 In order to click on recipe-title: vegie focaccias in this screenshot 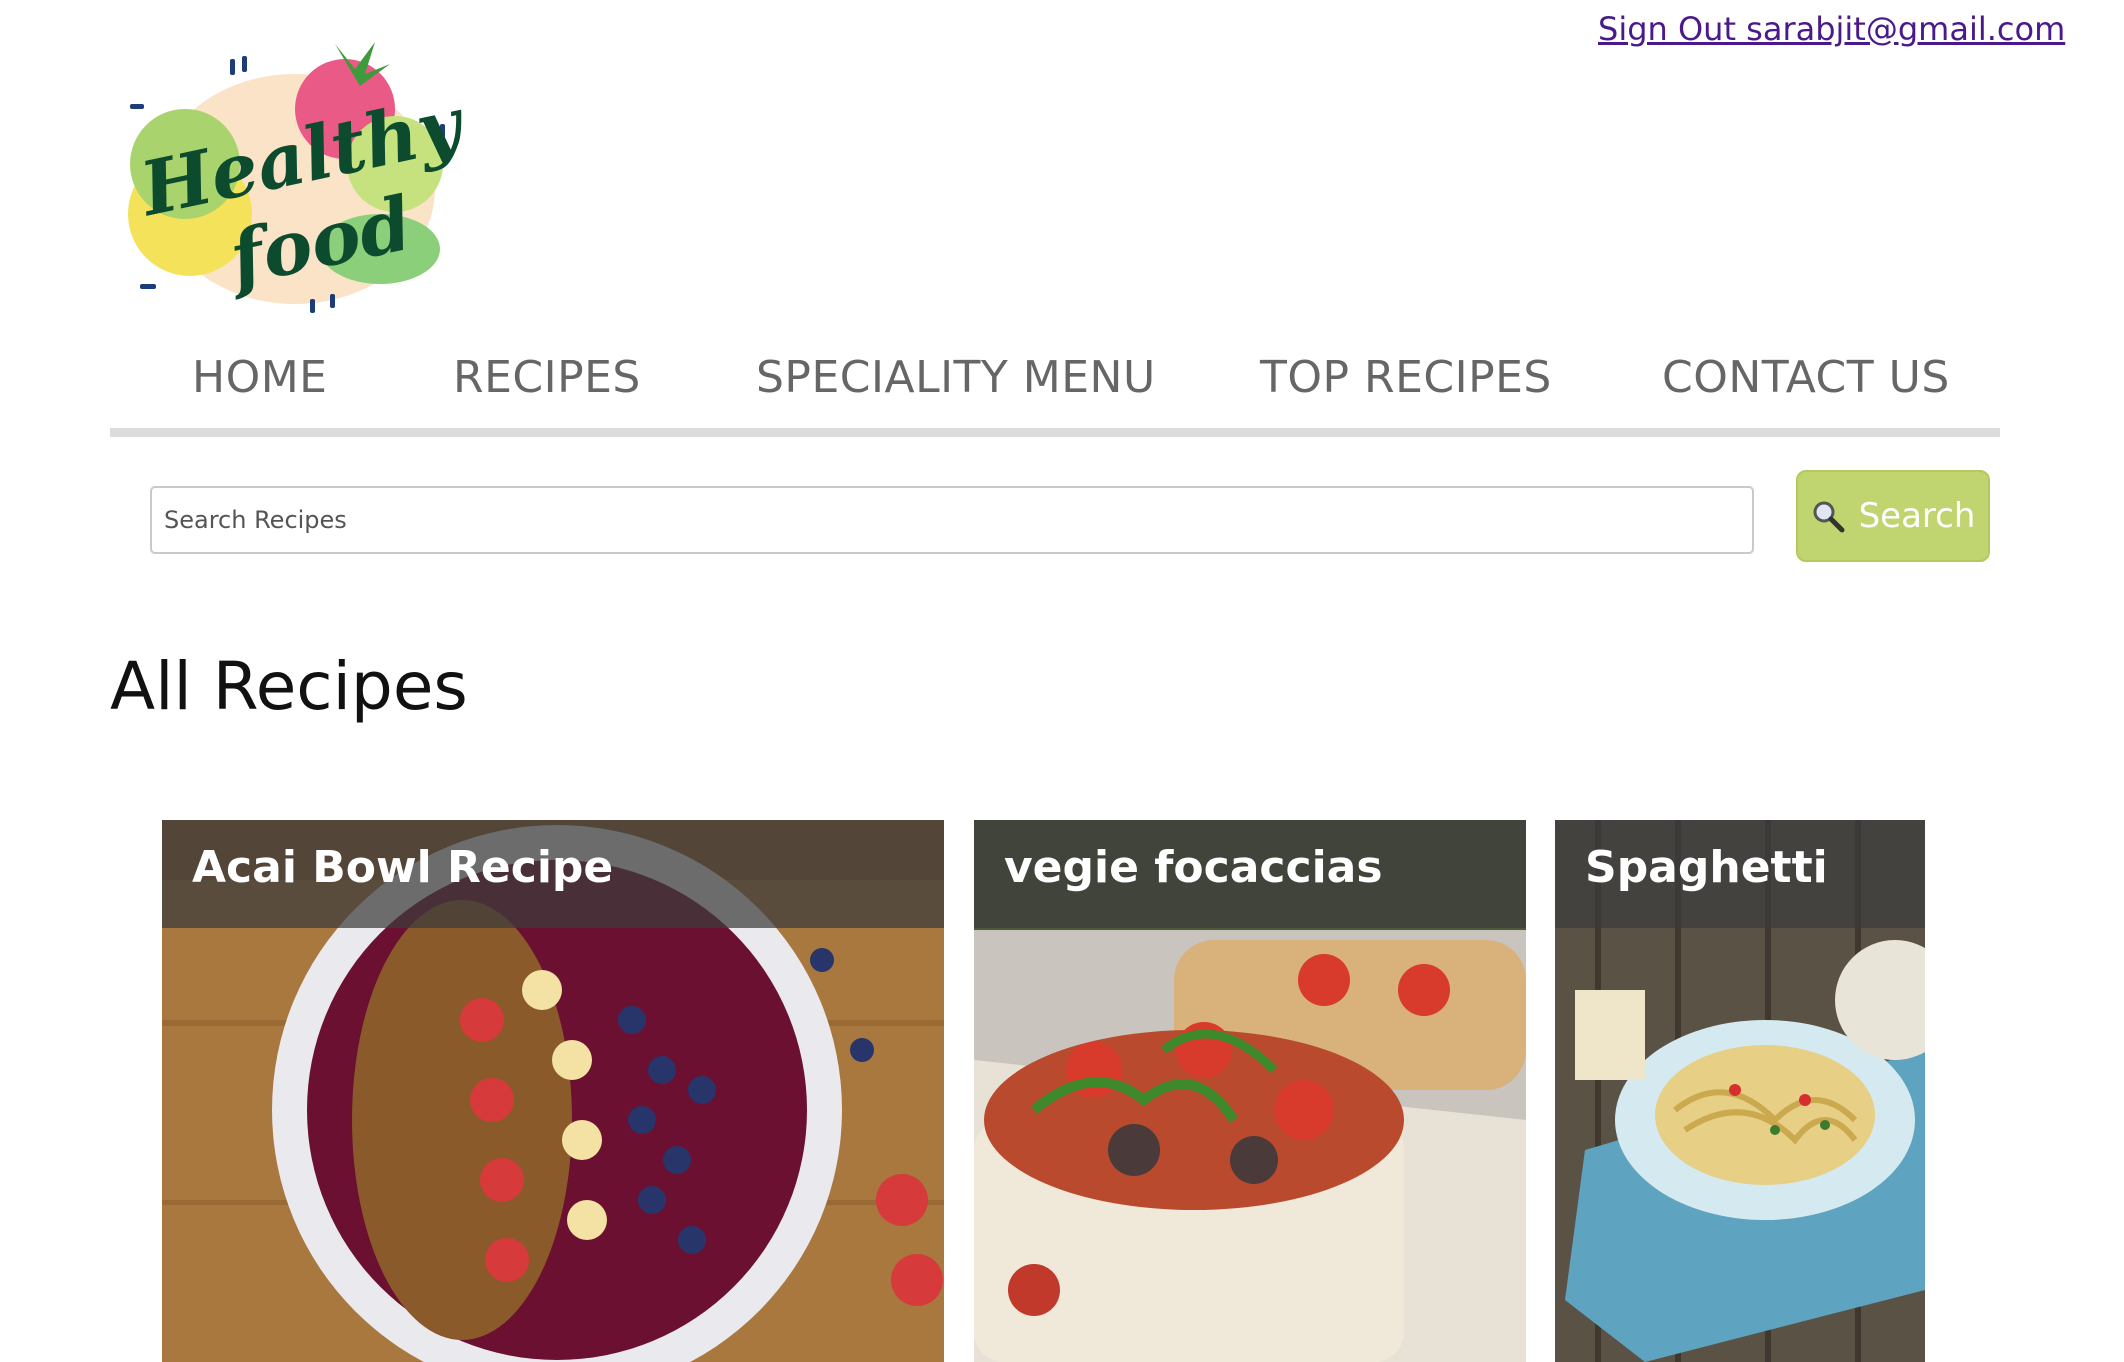, I will do `click(1193, 867)`.